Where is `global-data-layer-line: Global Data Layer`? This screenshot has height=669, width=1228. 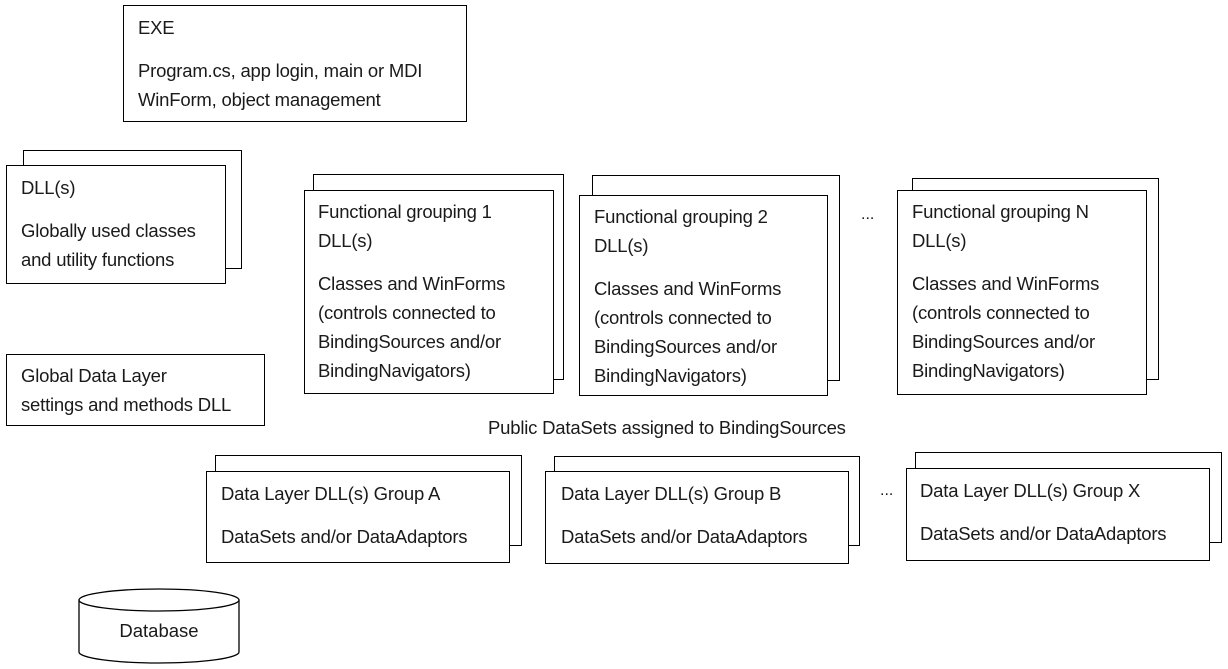 global-data-layer-line: Global Data Layer is located at coordinates (94, 375).